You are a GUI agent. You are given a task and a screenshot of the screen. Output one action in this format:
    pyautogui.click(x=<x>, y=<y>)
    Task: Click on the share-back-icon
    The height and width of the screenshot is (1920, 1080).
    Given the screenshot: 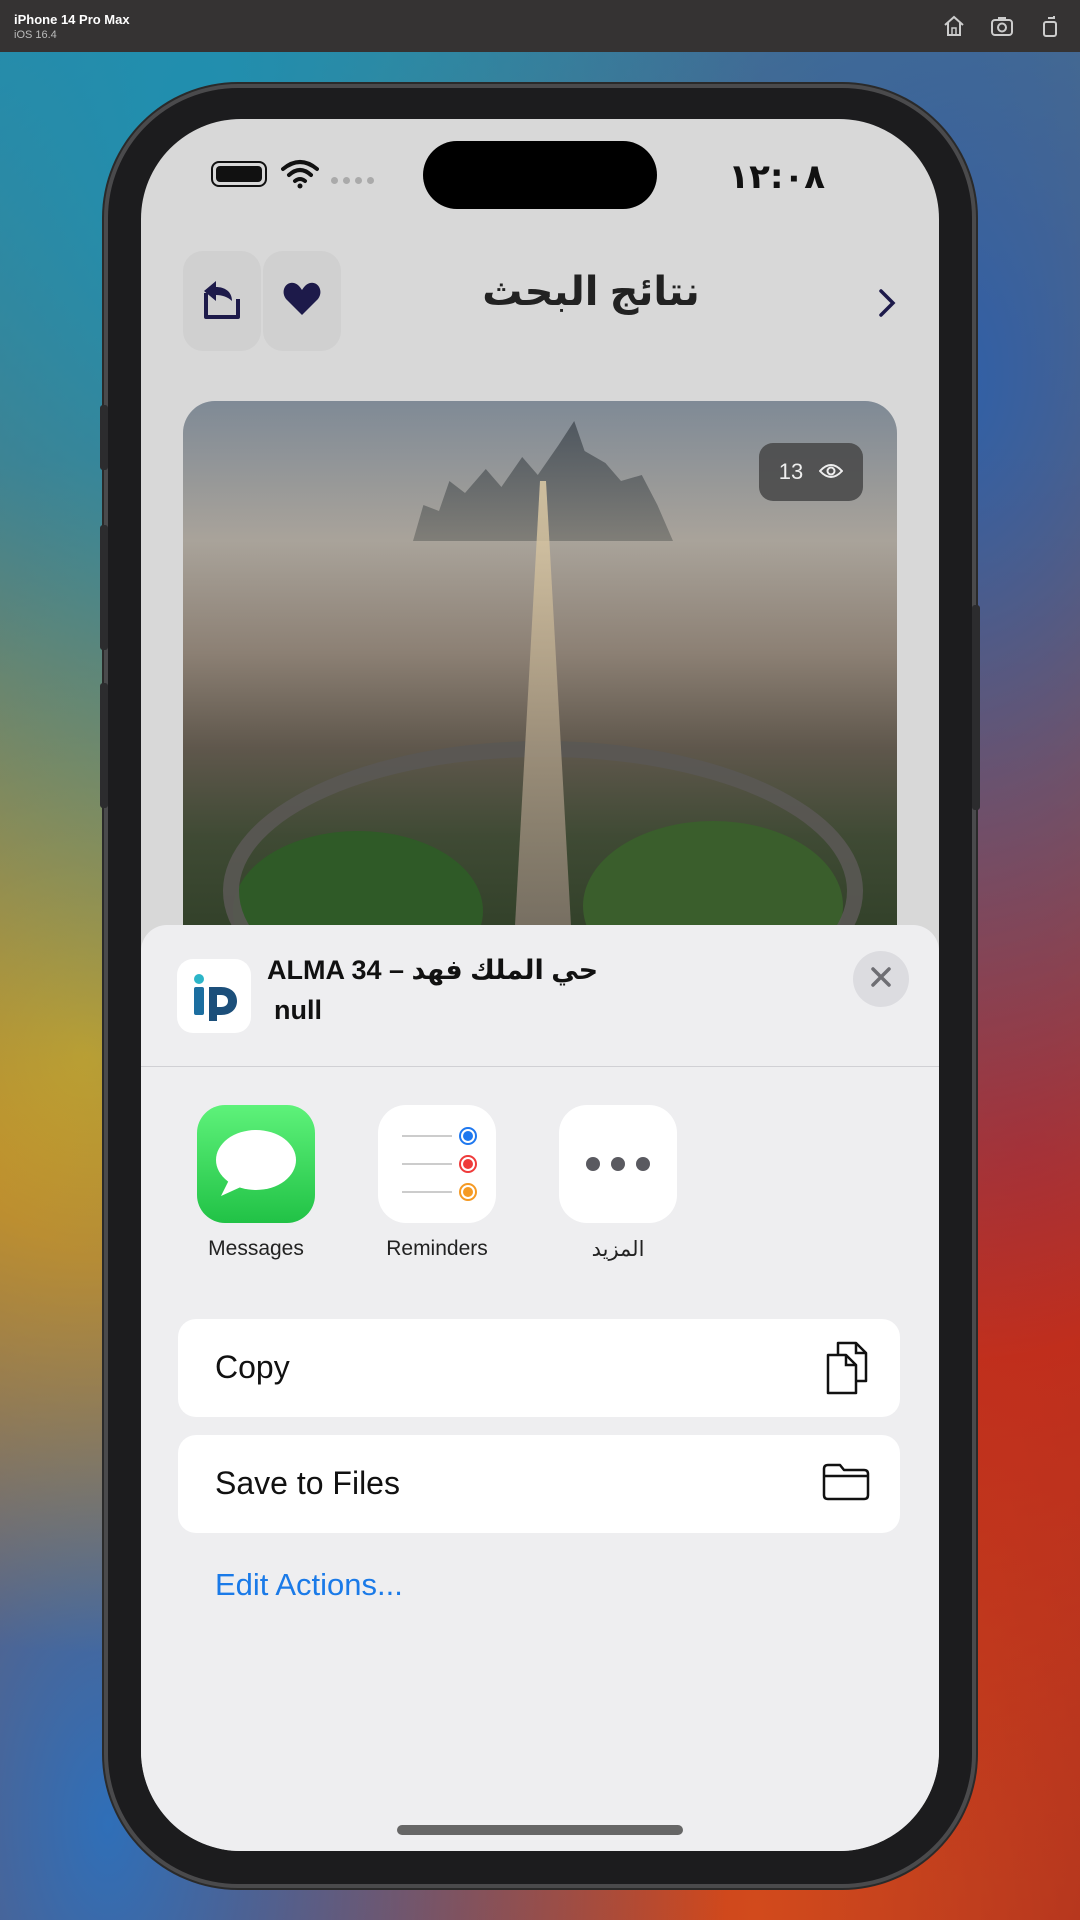 What is the action you would take?
    pyautogui.click(x=222, y=301)
    